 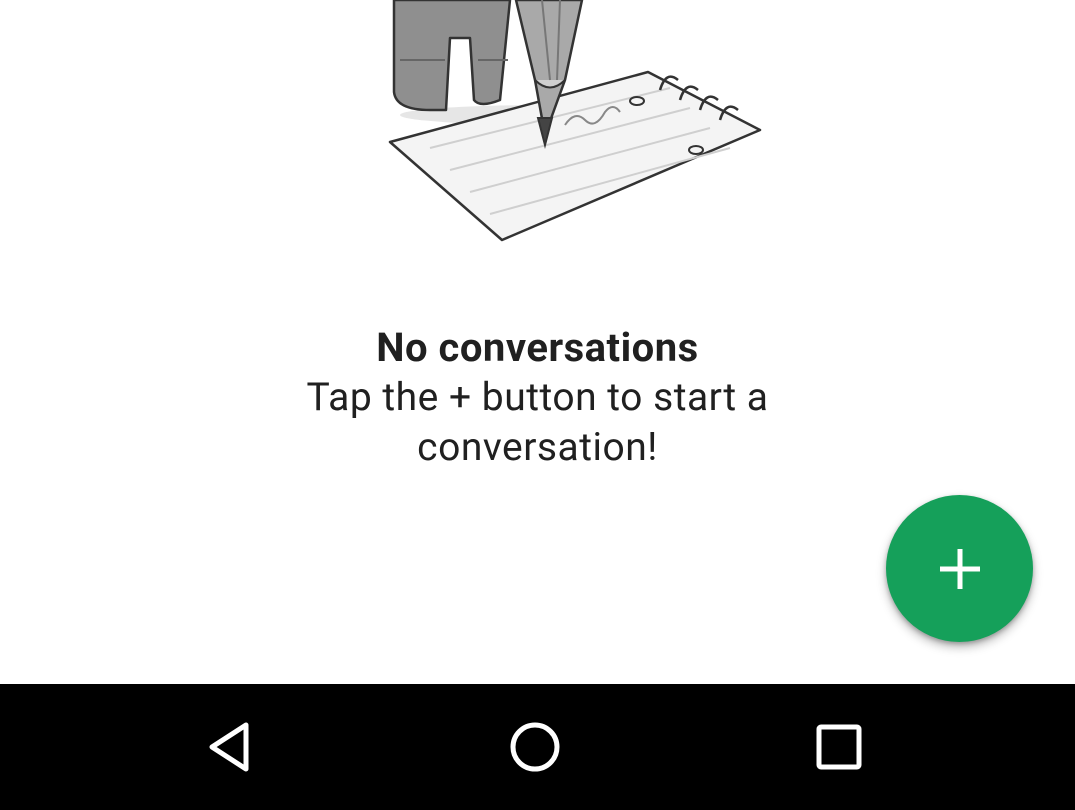 I want to click on pencil-notepad-icon, so click(x=575, y=121).